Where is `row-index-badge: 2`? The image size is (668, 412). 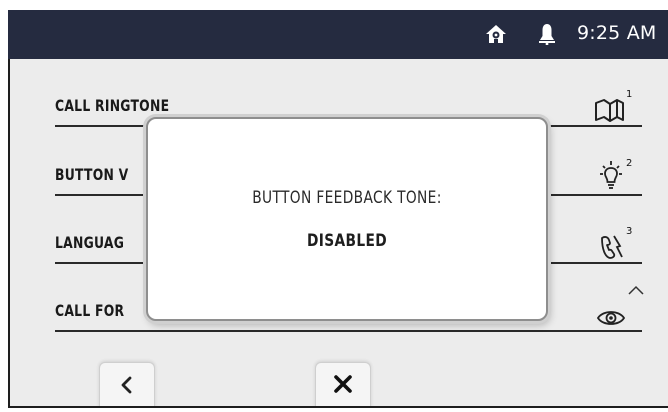 row-index-badge: 2 is located at coordinates (629, 163).